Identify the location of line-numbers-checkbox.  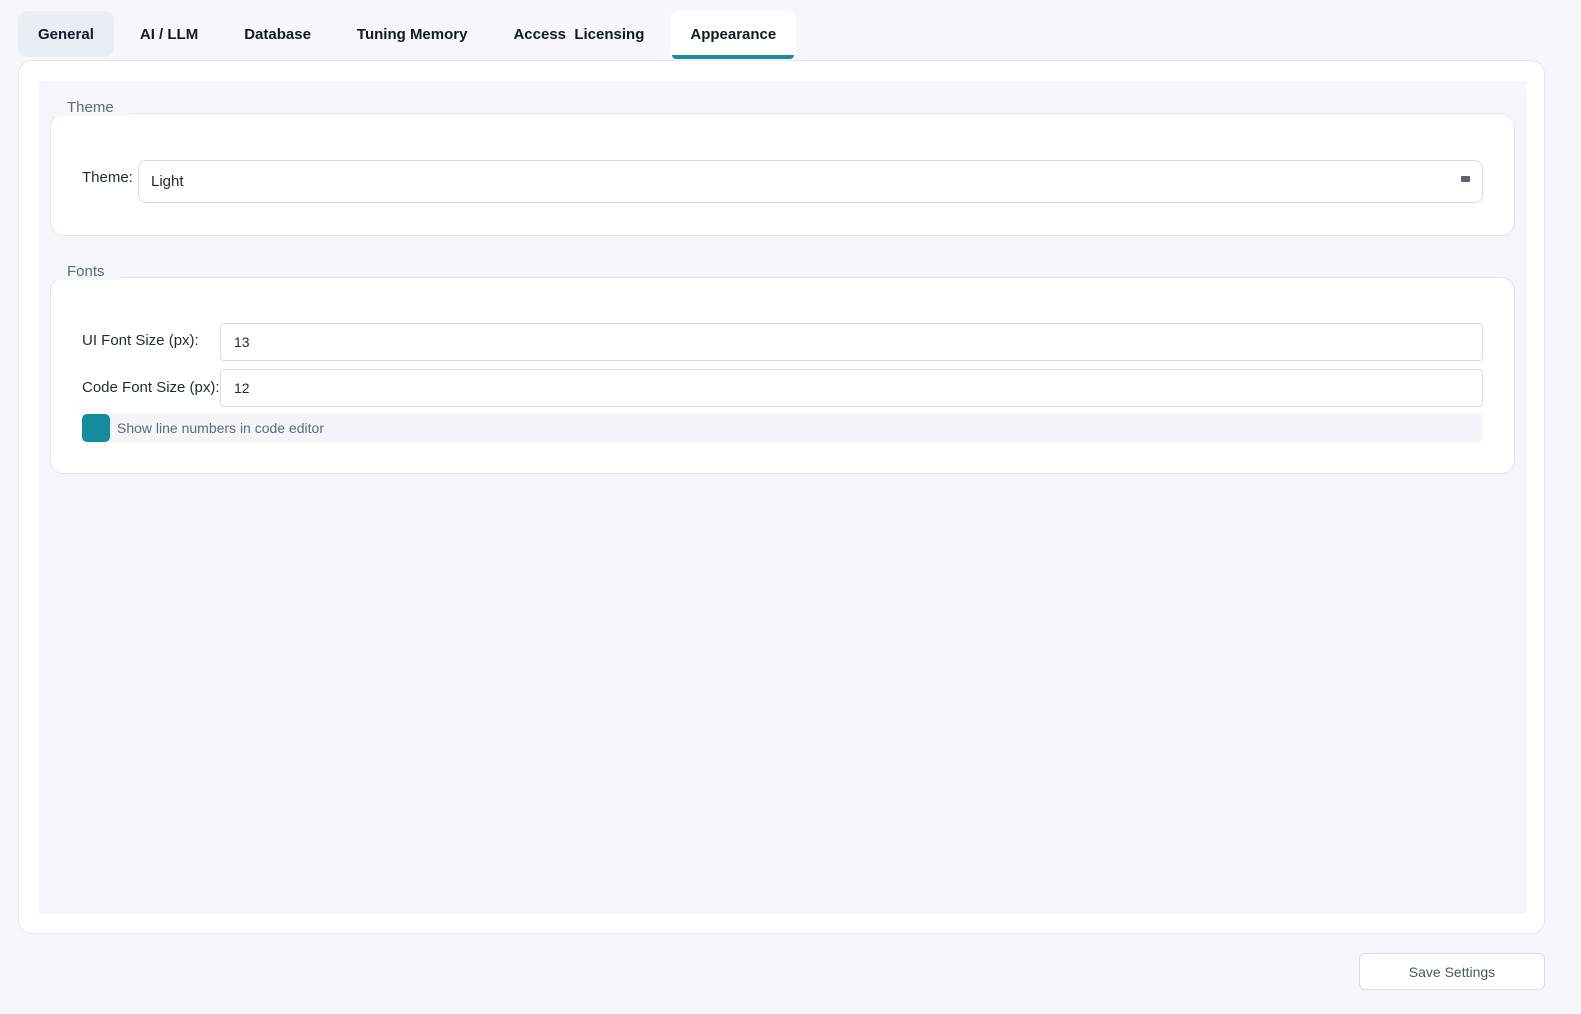
(96, 428).